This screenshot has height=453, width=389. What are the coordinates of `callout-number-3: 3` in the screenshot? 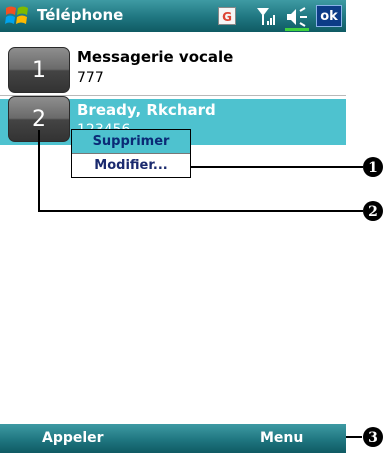 It's located at (373, 438).